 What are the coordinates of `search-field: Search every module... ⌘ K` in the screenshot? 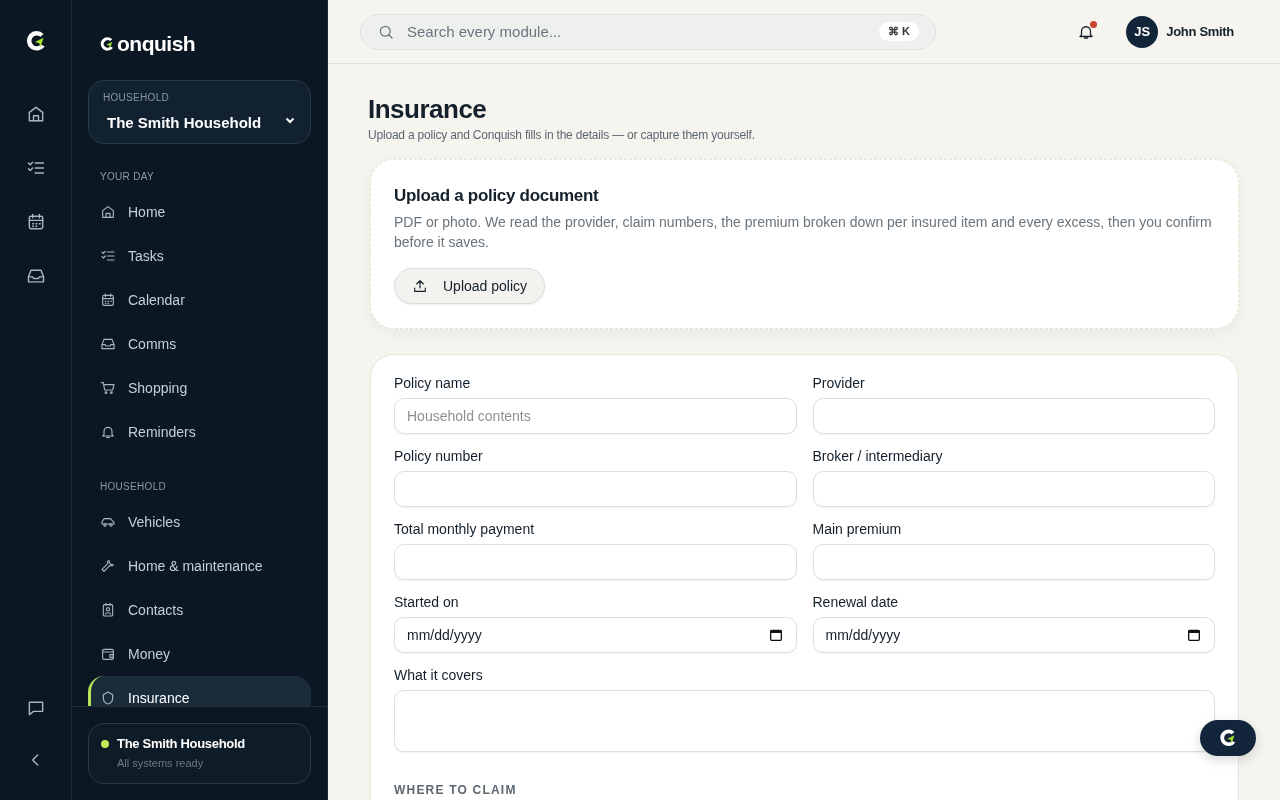 It's located at (648, 31).